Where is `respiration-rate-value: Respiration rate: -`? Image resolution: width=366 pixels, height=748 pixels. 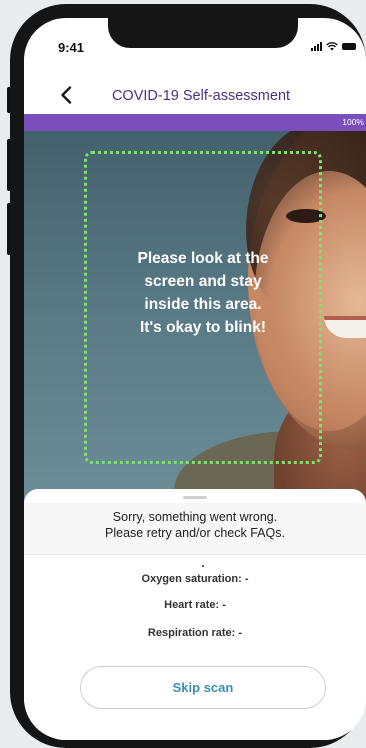 respiration-rate-value: Respiration rate: - is located at coordinates (195, 633).